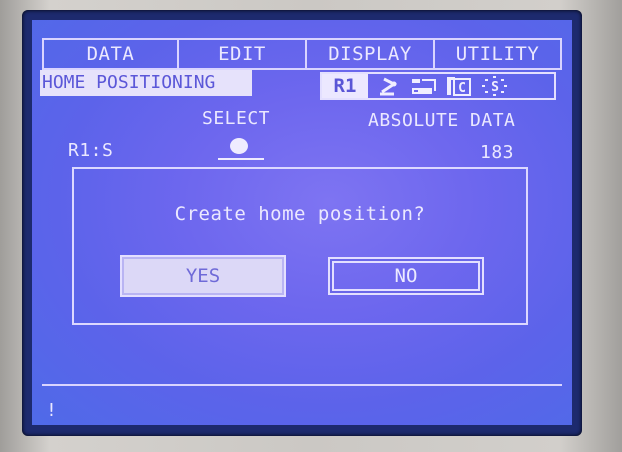  What do you see at coordinates (497, 152) in the screenshot?
I see `absolute-data-value: 183` at bounding box center [497, 152].